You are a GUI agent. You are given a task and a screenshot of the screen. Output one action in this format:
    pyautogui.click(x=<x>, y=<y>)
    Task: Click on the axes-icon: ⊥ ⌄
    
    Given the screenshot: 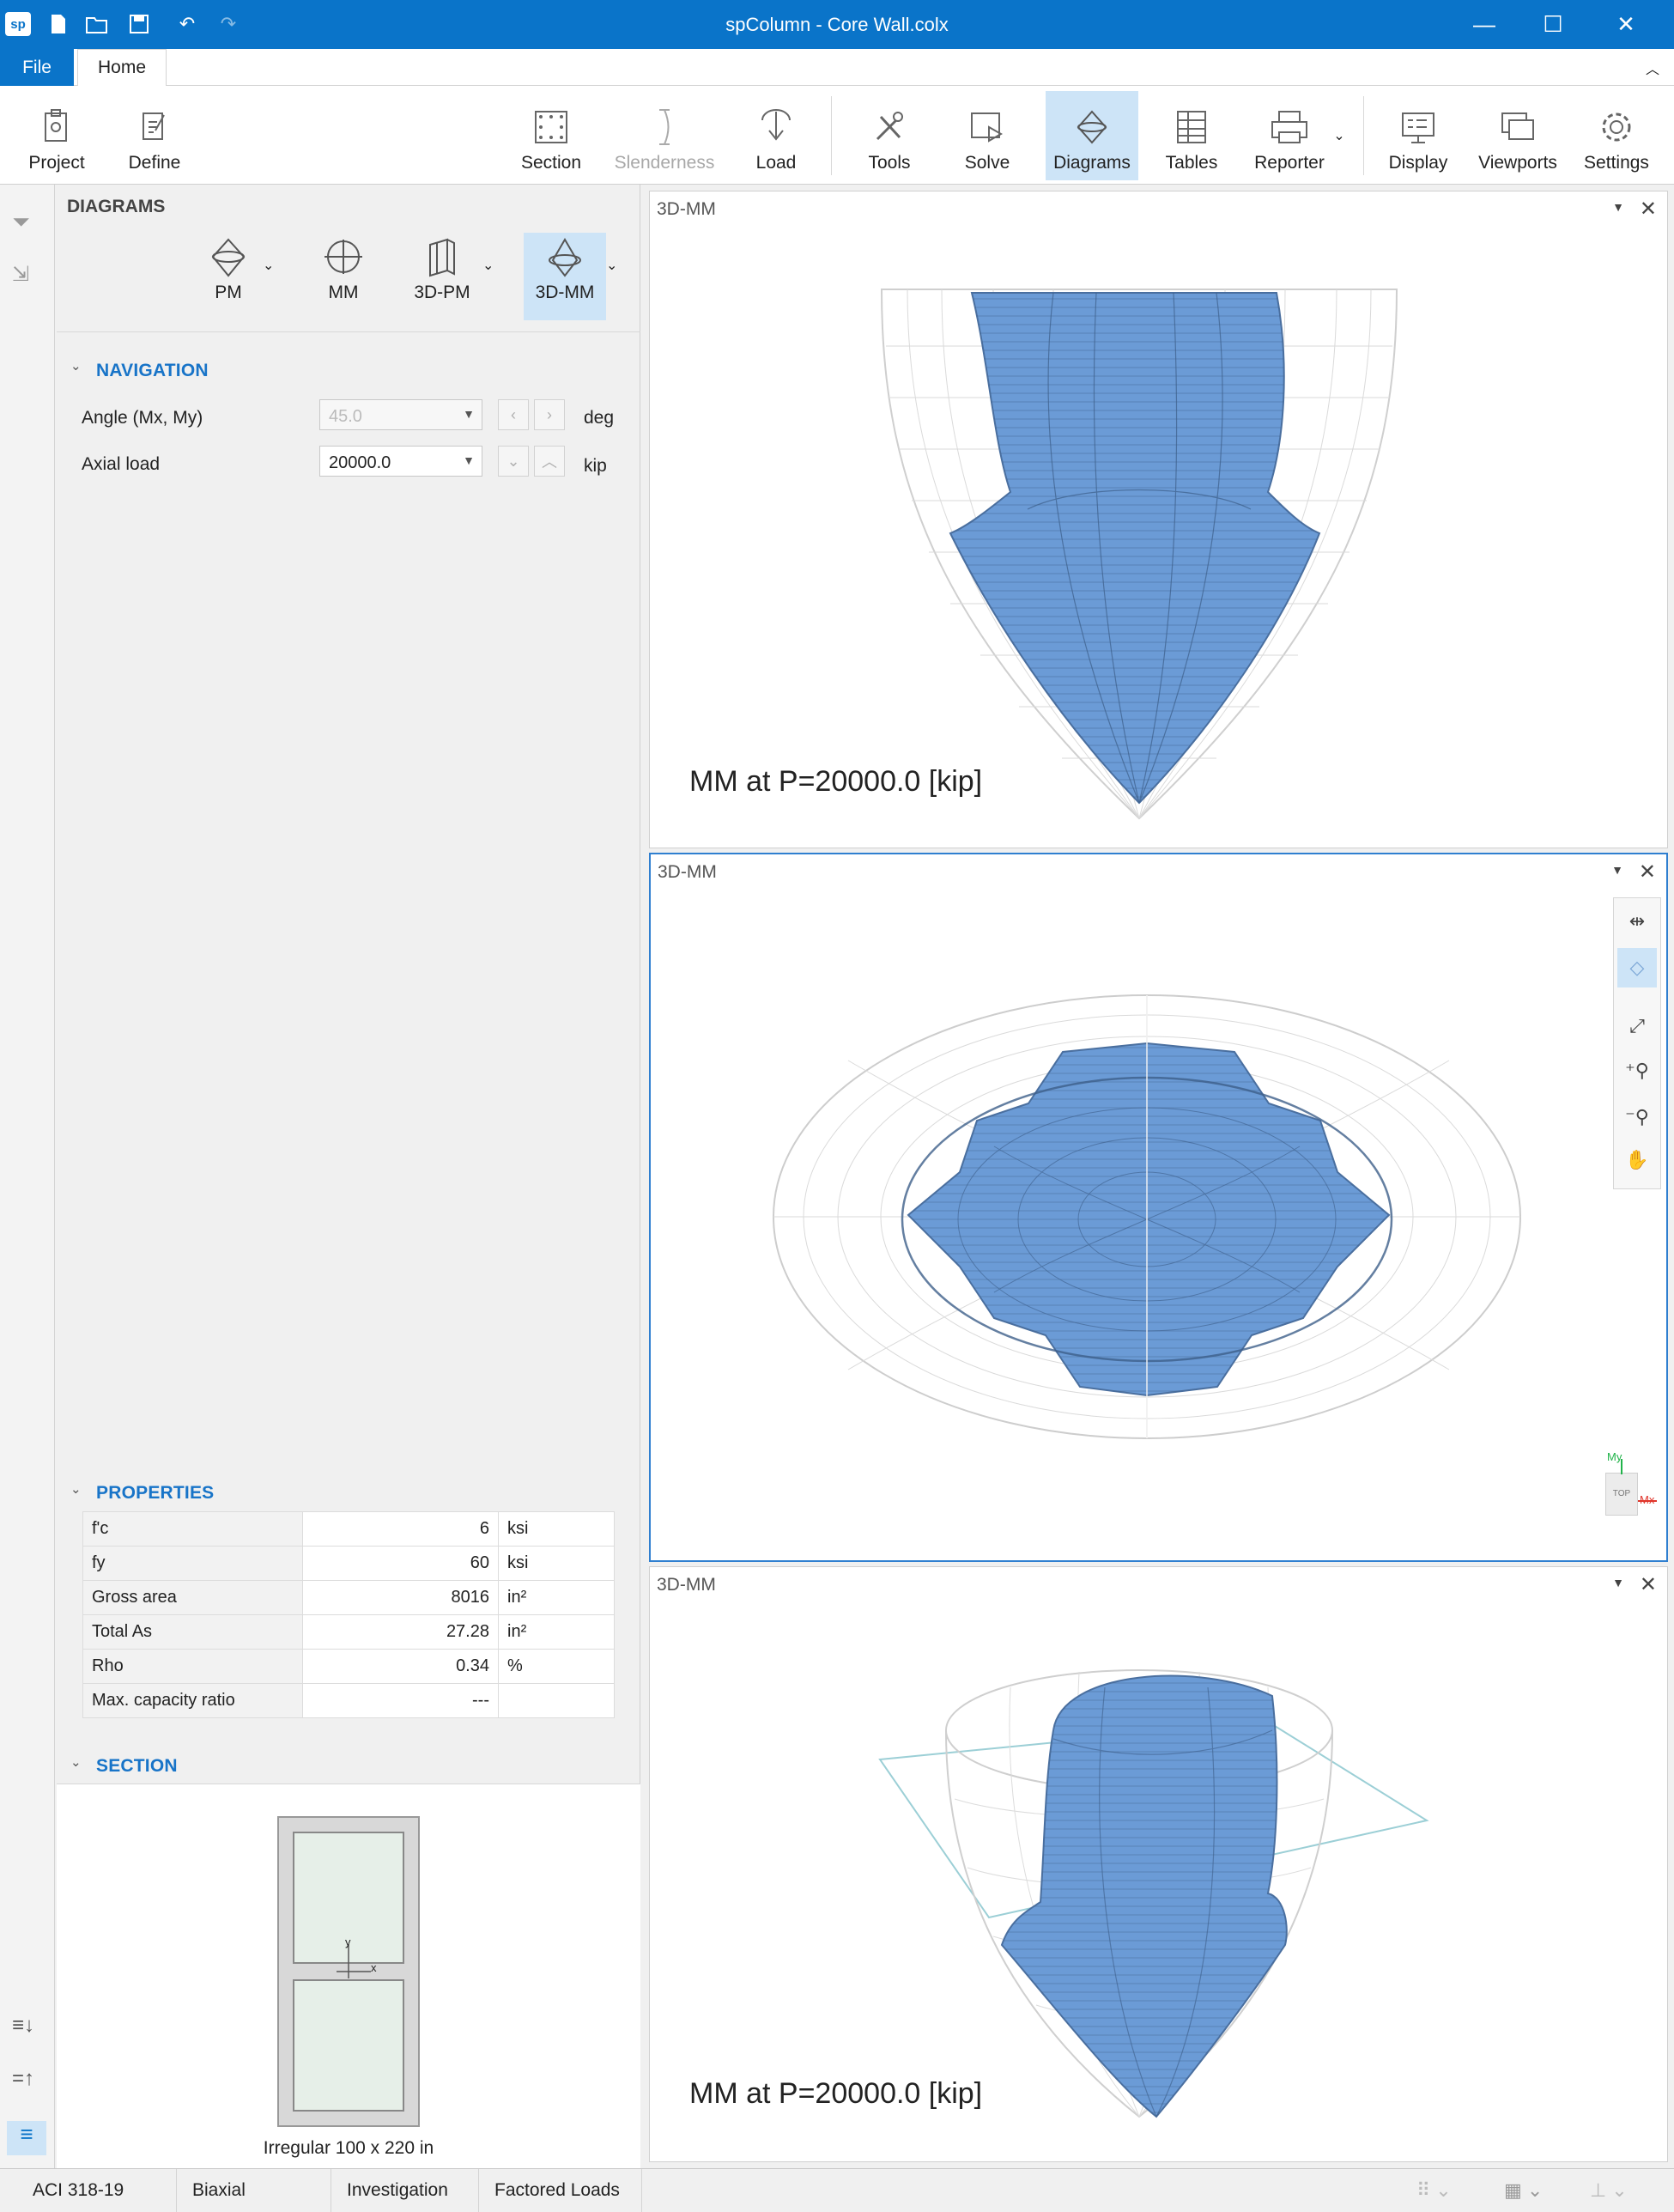 What is the action you would take?
    pyautogui.click(x=1609, y=2190)
    